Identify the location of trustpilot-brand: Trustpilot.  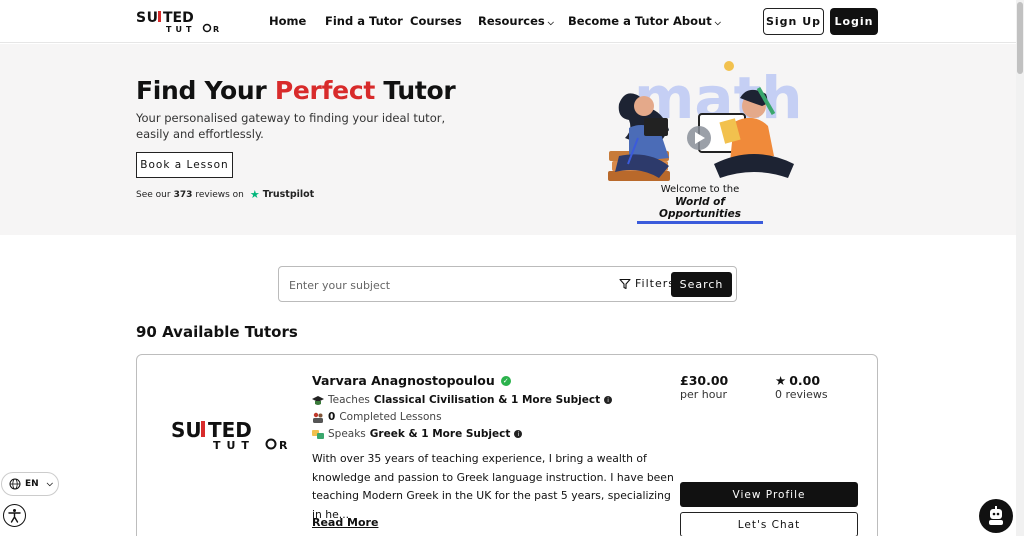
(288, 194).